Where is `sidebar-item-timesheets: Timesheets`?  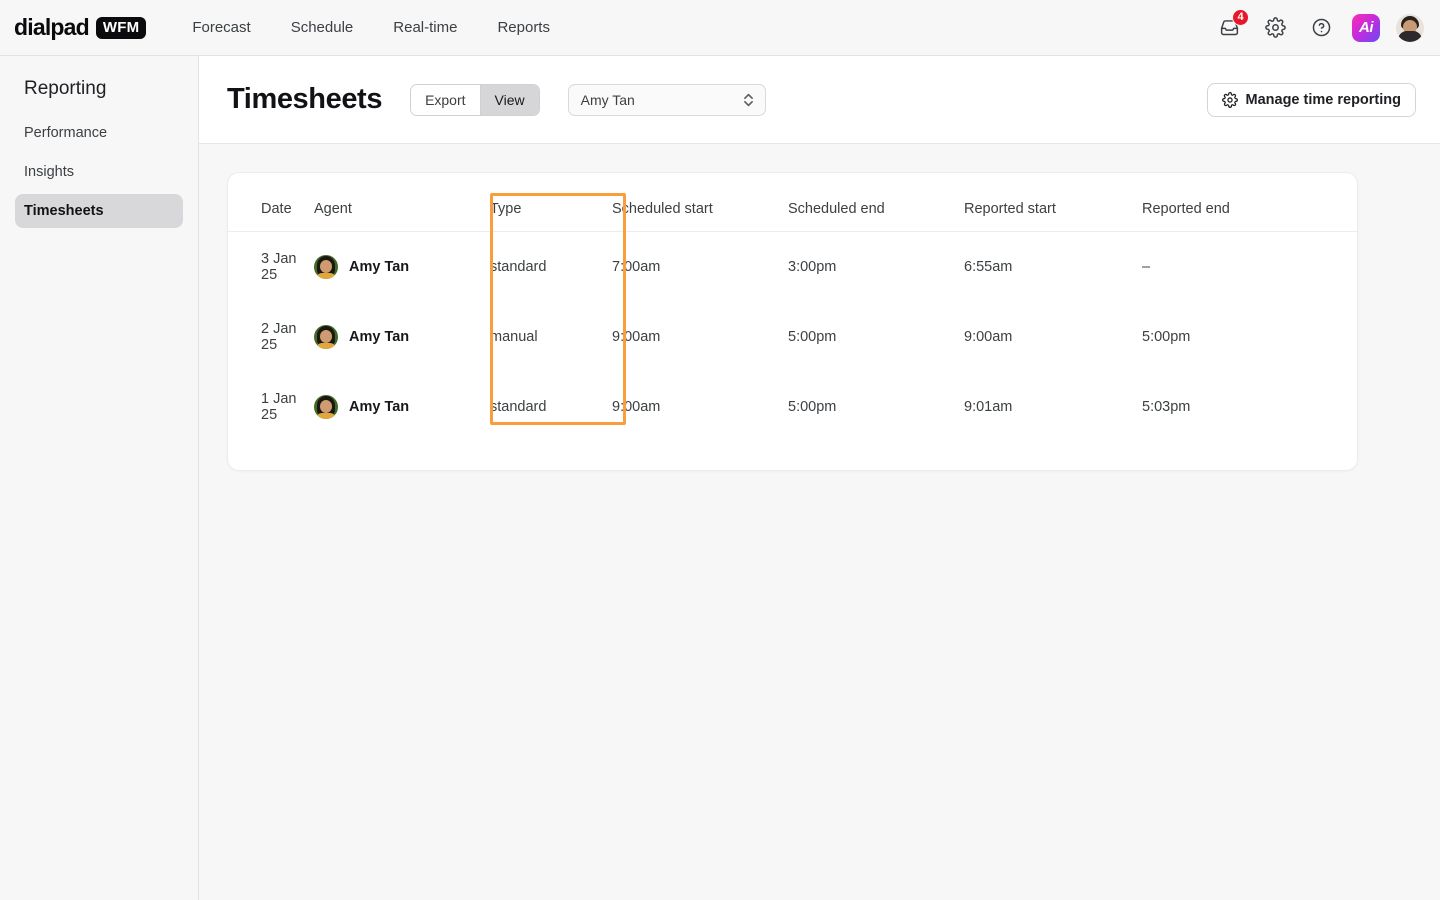
sidebar-item-timesheets: Timesheets is located at coordinates (99, 211).